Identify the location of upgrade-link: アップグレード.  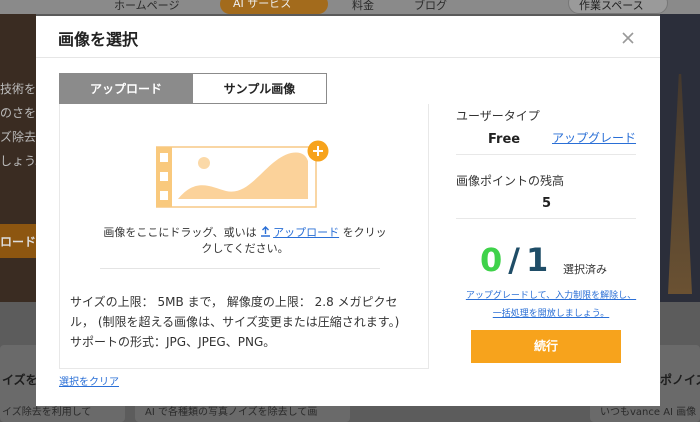
(594, 137).